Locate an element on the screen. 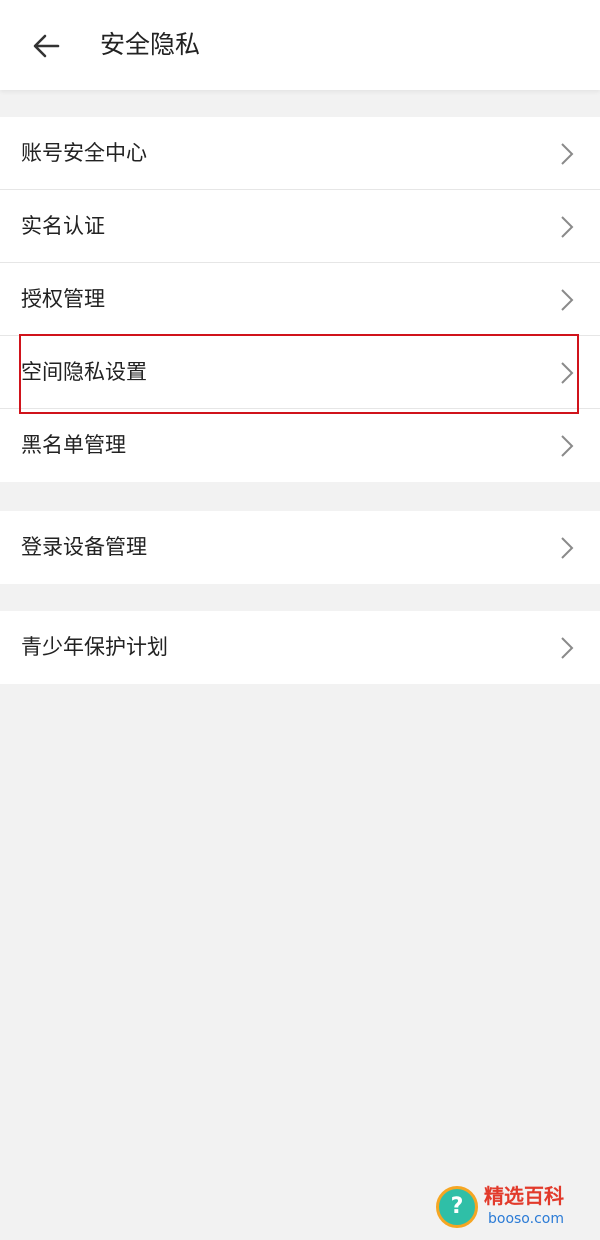  settings-group-devices: 登录设备管理 is located at coordinates (300, 547).